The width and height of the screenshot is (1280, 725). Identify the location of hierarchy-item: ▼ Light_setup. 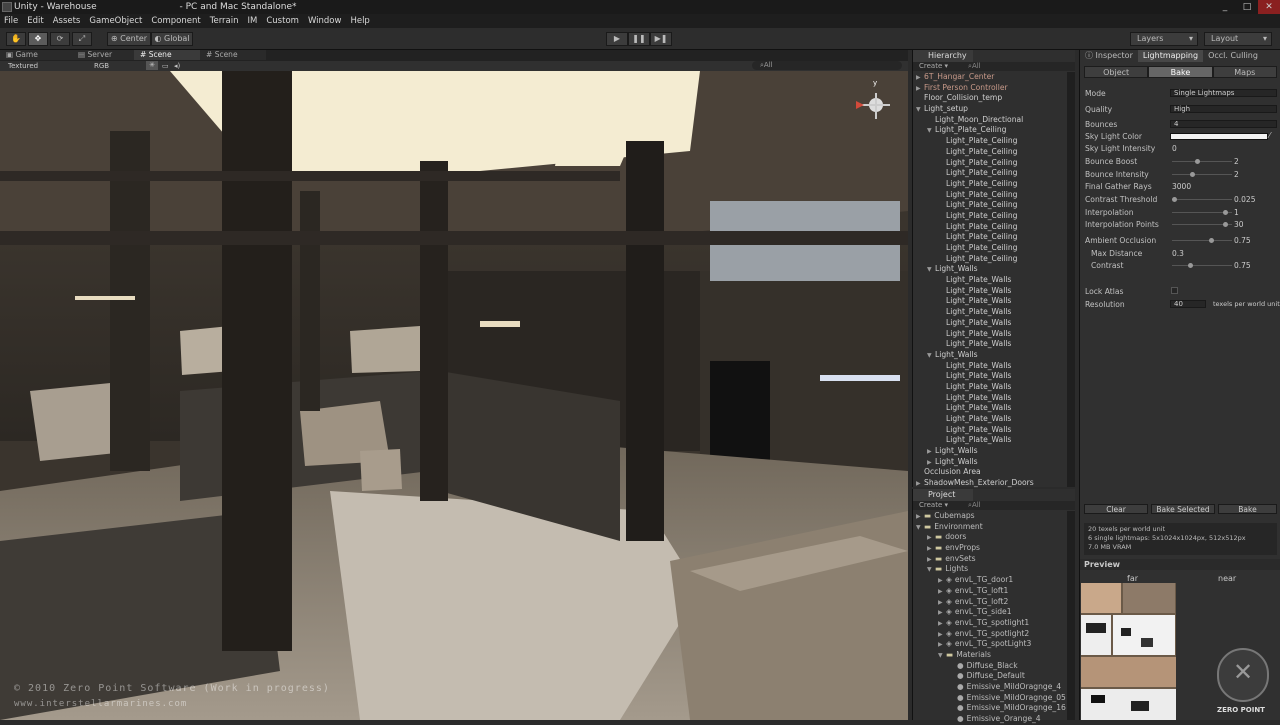
(994, 109).